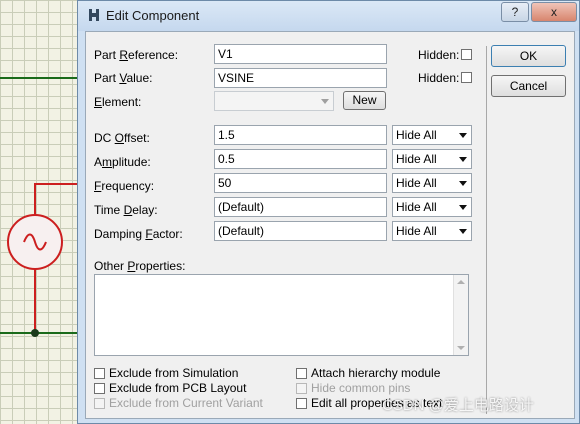 The image size is (580, 424). Describe the element at coordinates (40, 212) in the screenshot. I see `schematic-canvas` at that location.